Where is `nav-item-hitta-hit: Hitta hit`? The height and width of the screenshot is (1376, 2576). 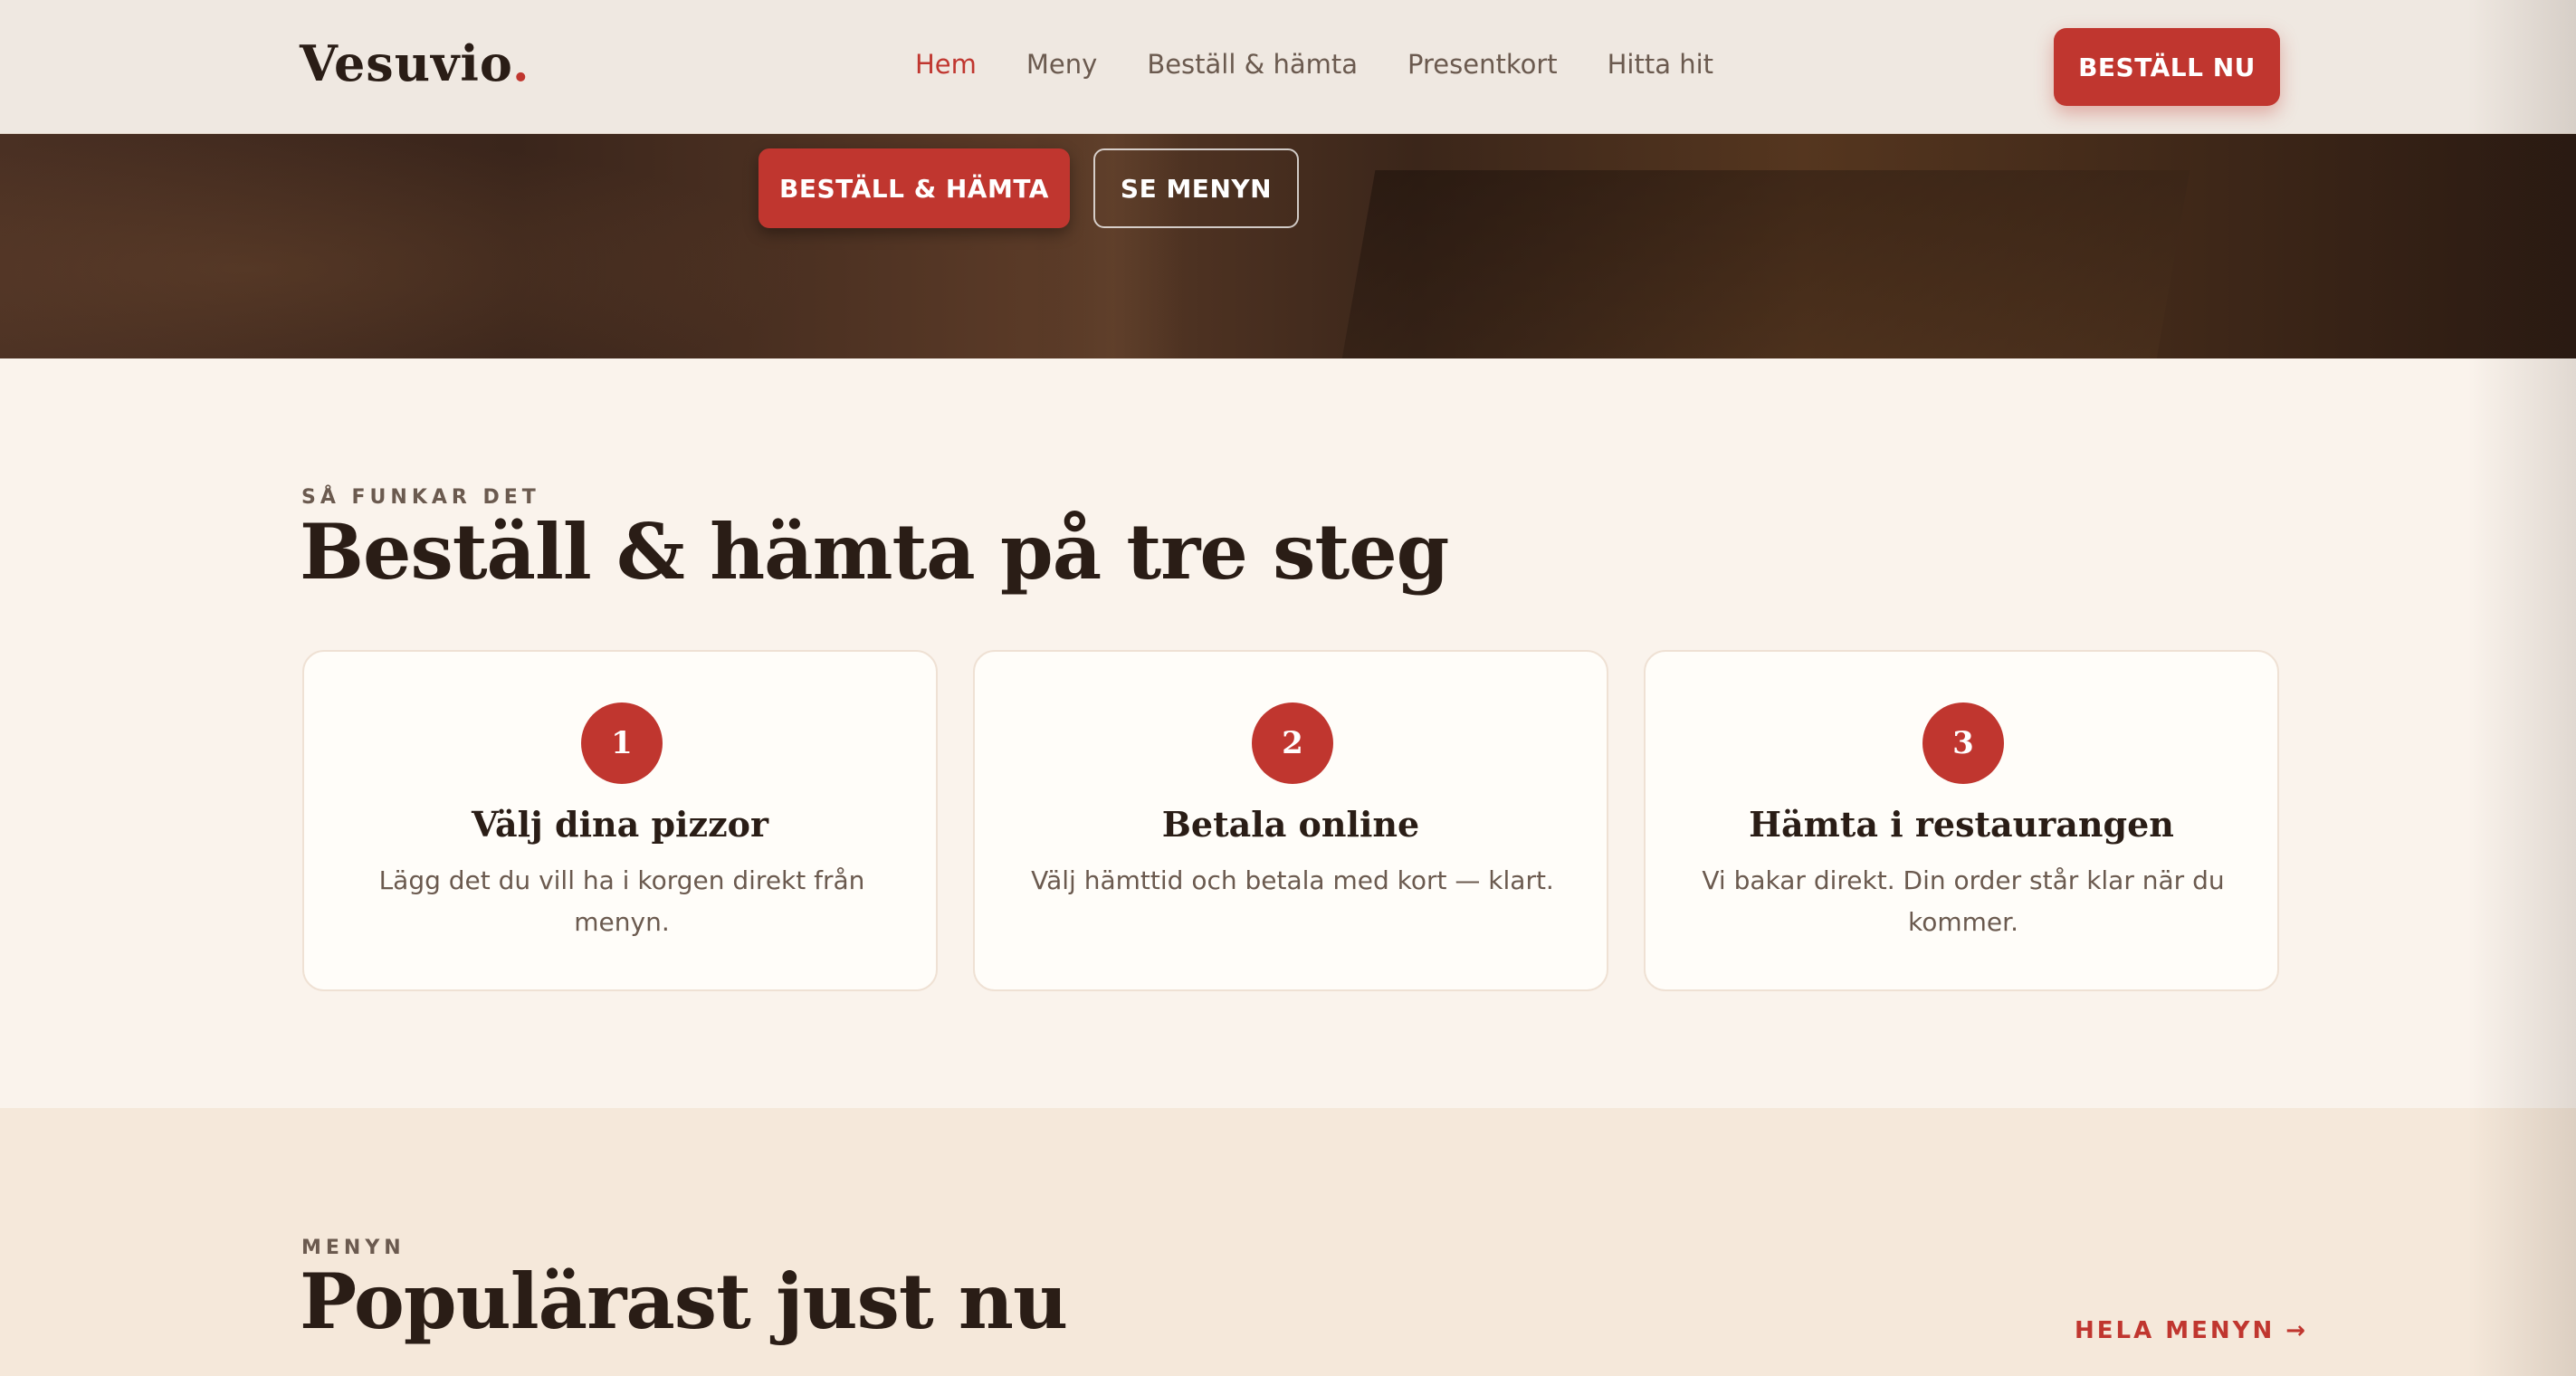
nav-item-hitta-hit: Hitta hit is located at coordinates (1661, 64).